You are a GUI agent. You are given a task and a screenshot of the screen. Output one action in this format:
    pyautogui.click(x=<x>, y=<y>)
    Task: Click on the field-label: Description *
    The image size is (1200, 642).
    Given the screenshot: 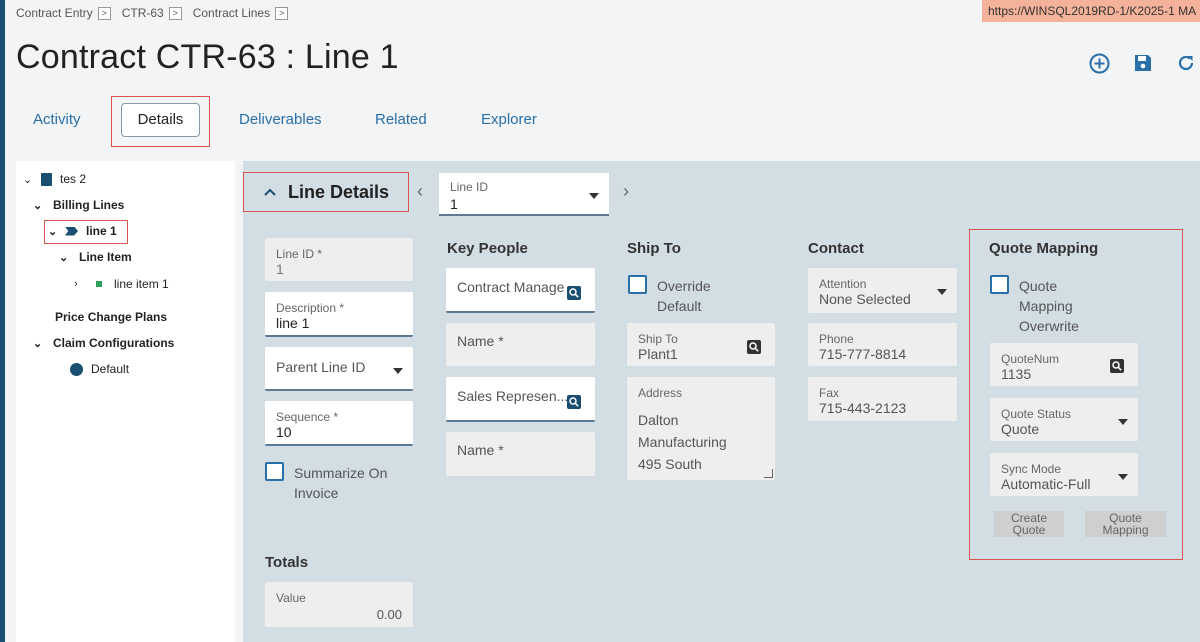 What is the action you would take?
    pyautogui.click(x=310, y=308)
    